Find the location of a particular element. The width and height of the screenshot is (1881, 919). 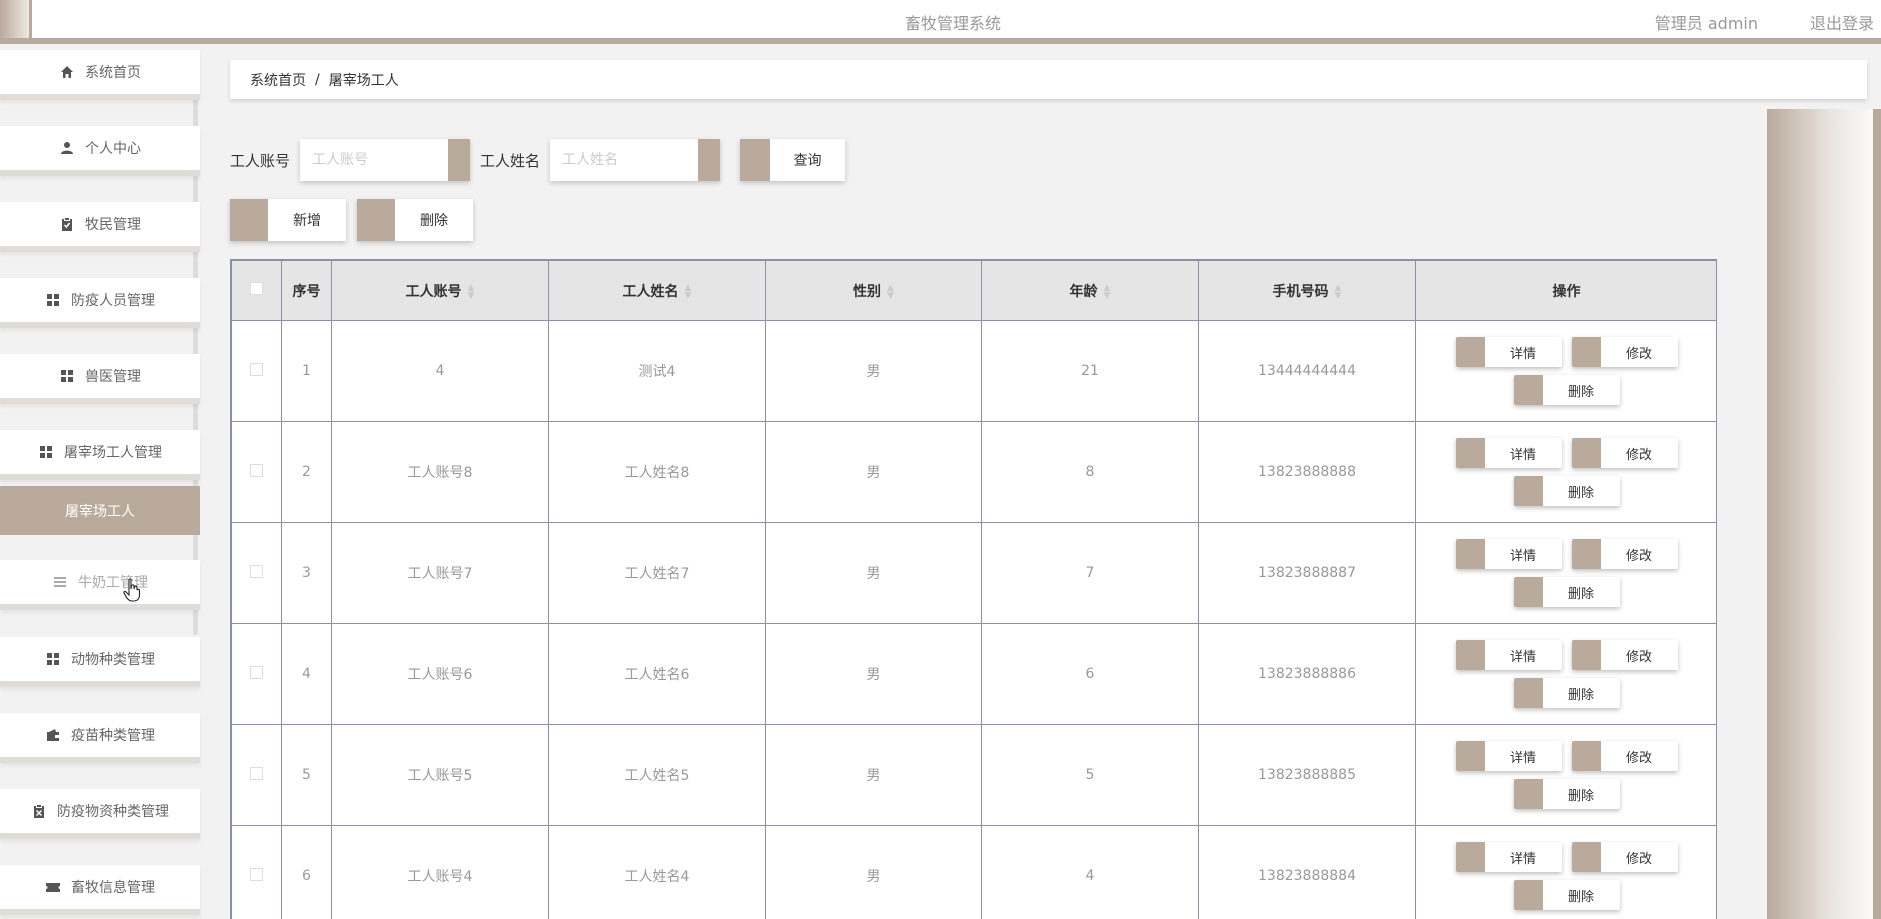

grid-icon is located at coordinates (53, 300).